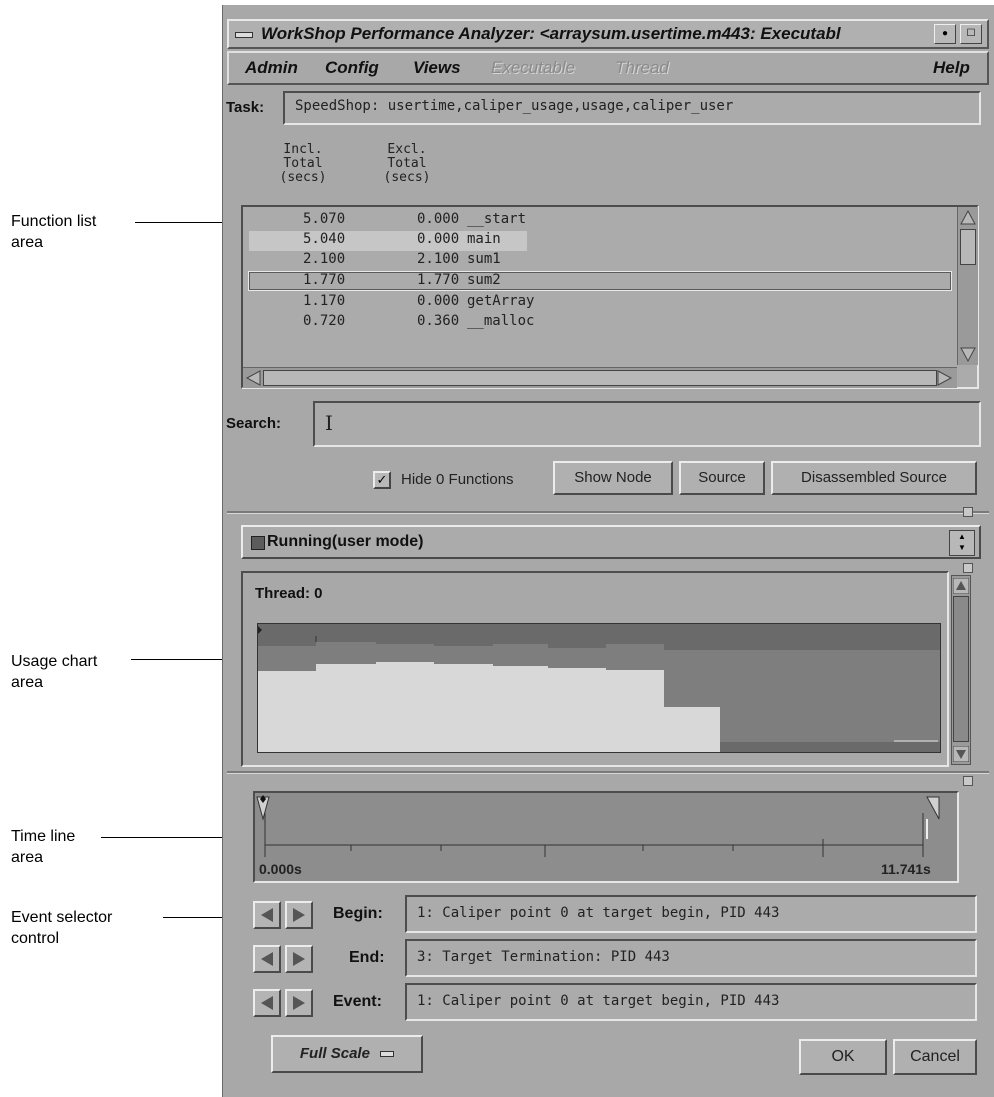  Describe the element at coordinates (962, 543) in the screenshot. I see `mode-spin-icon: ▲ ▼` at that location.